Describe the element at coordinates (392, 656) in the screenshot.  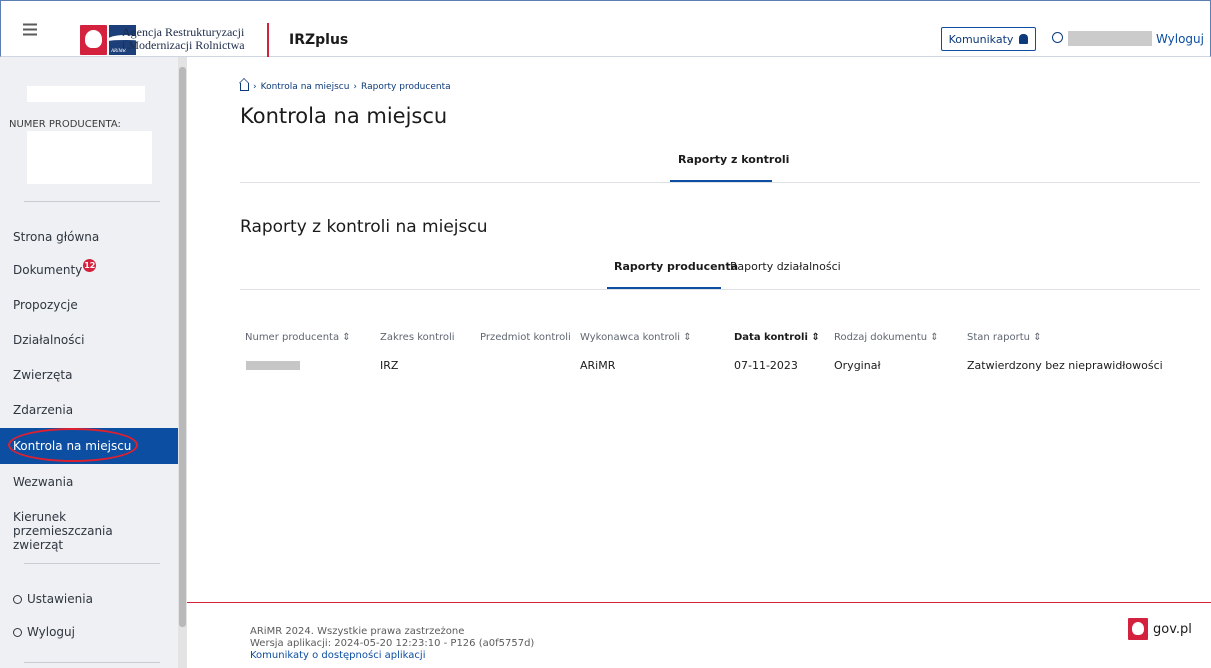
I see `accessibility-link: Komunikaty o dostępności aplikacji` at that location.